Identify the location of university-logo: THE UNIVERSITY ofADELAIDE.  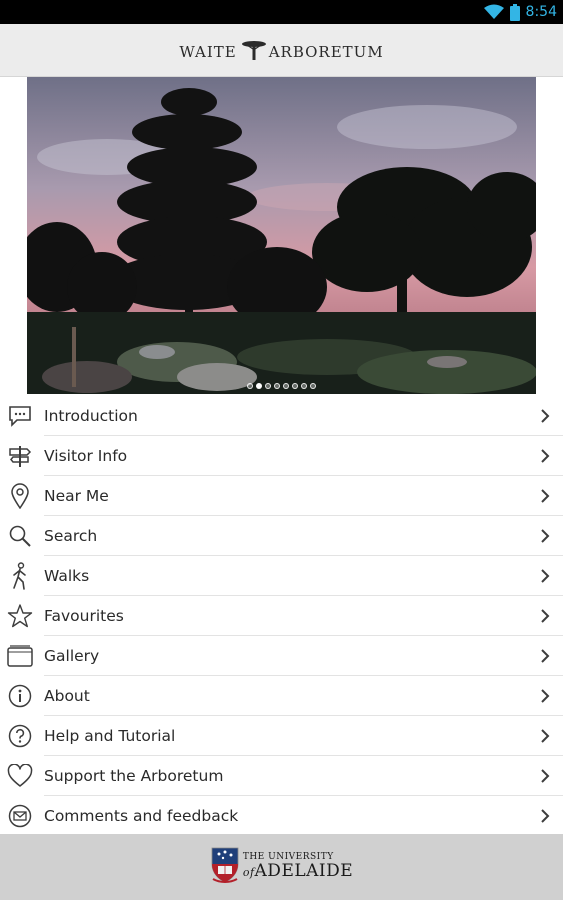
(281, 867).